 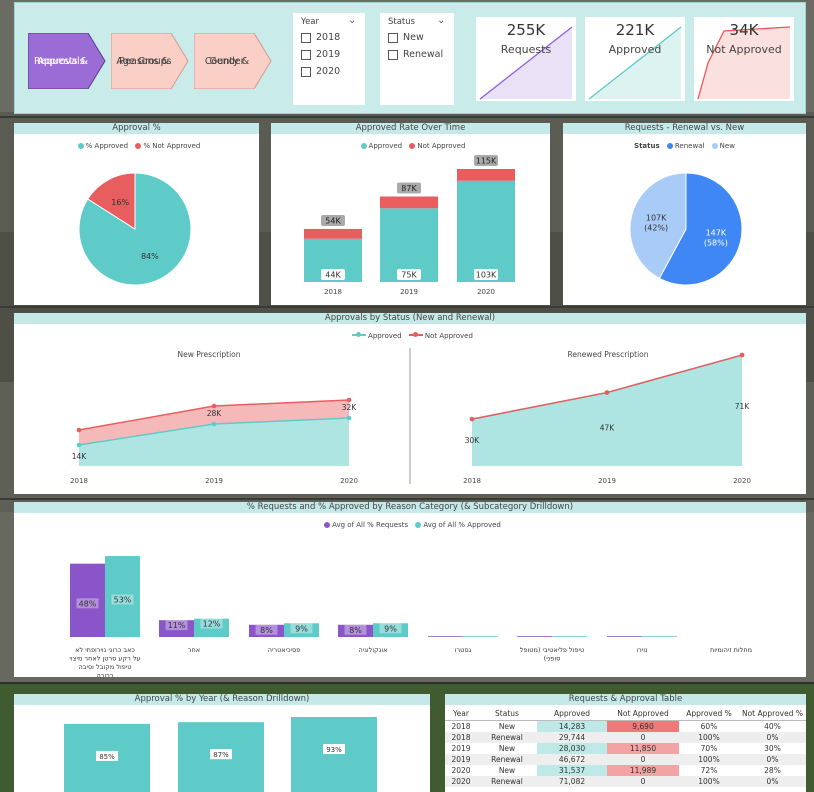 What do you see at coordinates (643, 714) in the screenshot?
I see `column-header-not-approved: Not Approved` at bounding box center [643, 714].